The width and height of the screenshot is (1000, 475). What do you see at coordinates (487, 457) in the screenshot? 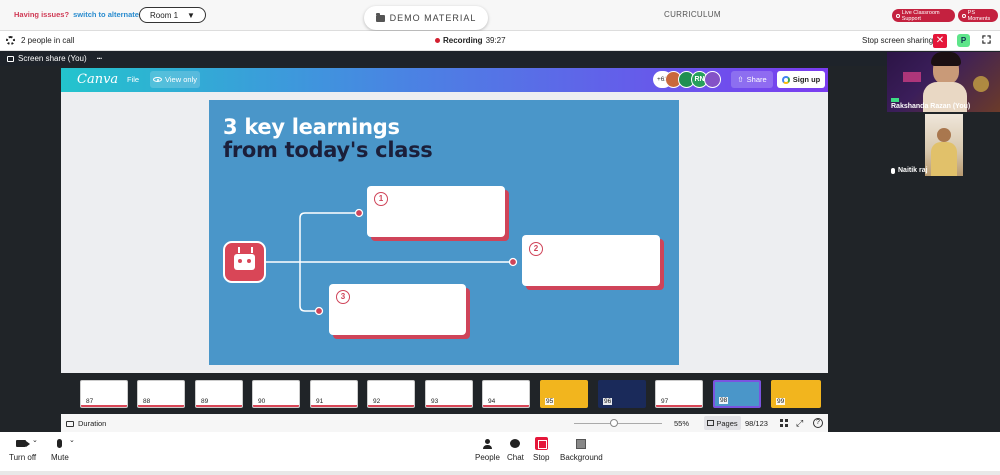
I see `people-label: People` at bounding box center [487, 457].